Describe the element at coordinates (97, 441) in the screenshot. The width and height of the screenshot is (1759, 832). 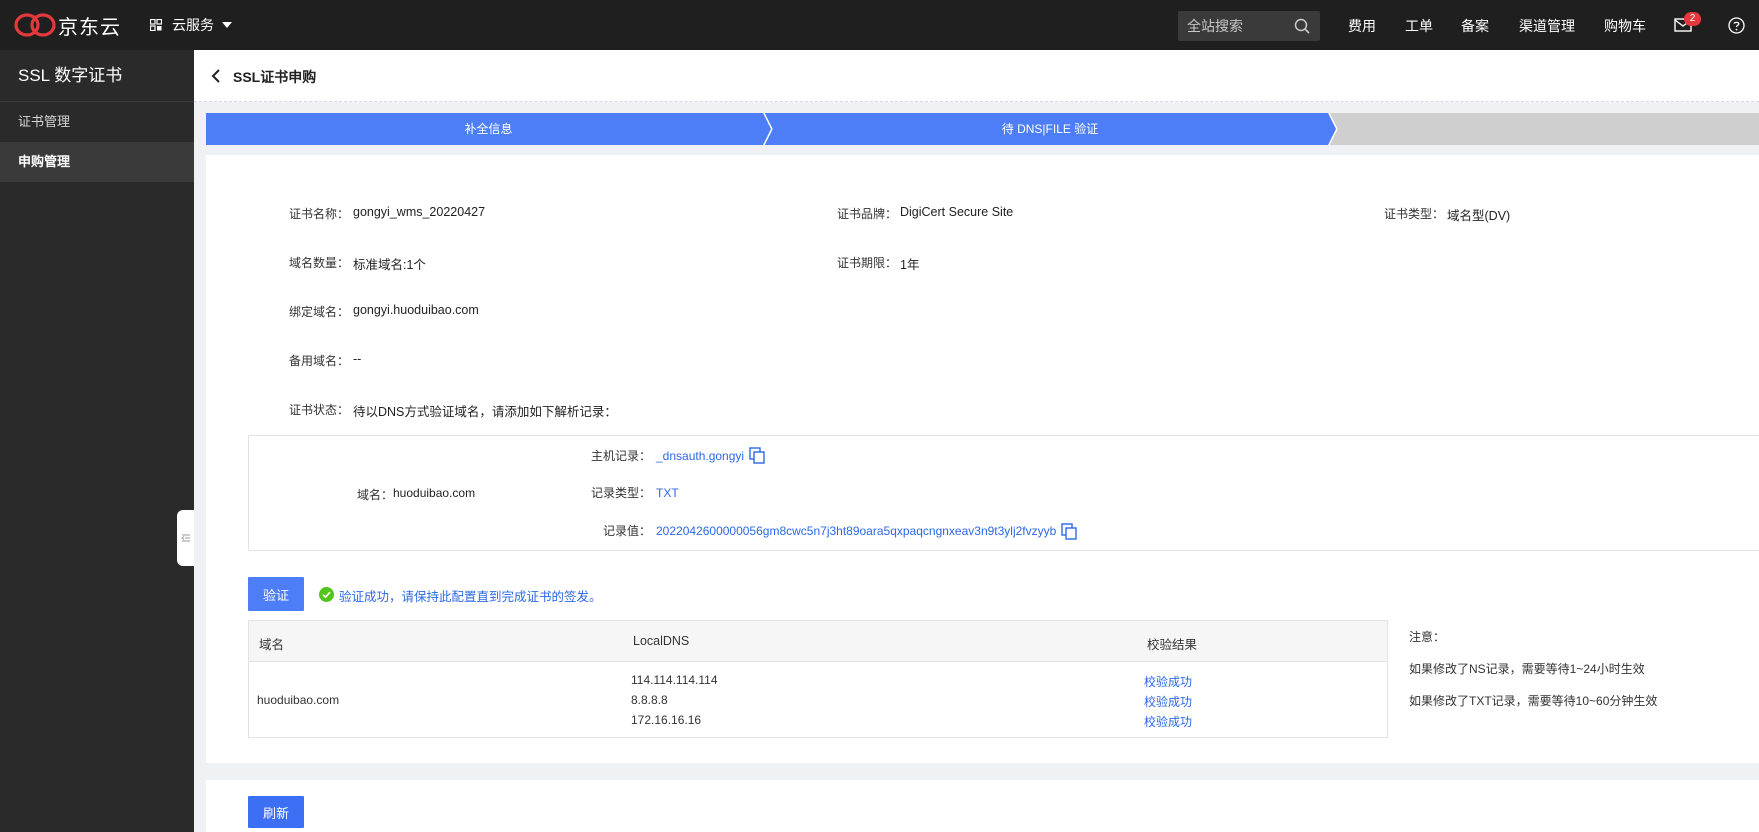
I see `sidebar: SSL 数字证书 证书管理 申购管理` at that location.